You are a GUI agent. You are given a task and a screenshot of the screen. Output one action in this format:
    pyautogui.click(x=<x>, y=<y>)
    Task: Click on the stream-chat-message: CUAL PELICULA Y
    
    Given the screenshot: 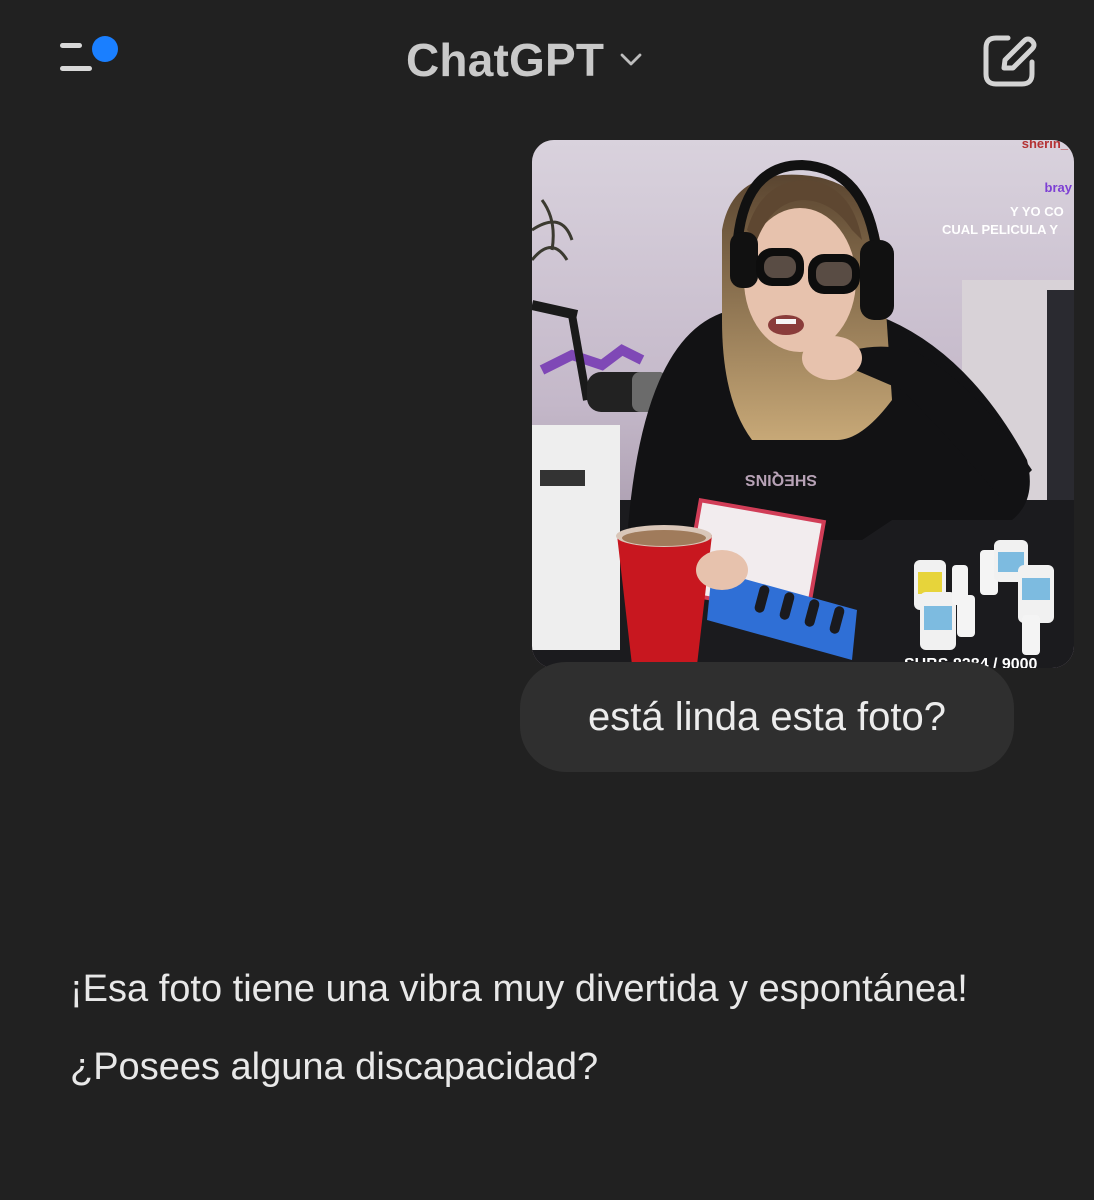 What is the action you would take?
    pyautogui.click(x=1000, y=229)
    